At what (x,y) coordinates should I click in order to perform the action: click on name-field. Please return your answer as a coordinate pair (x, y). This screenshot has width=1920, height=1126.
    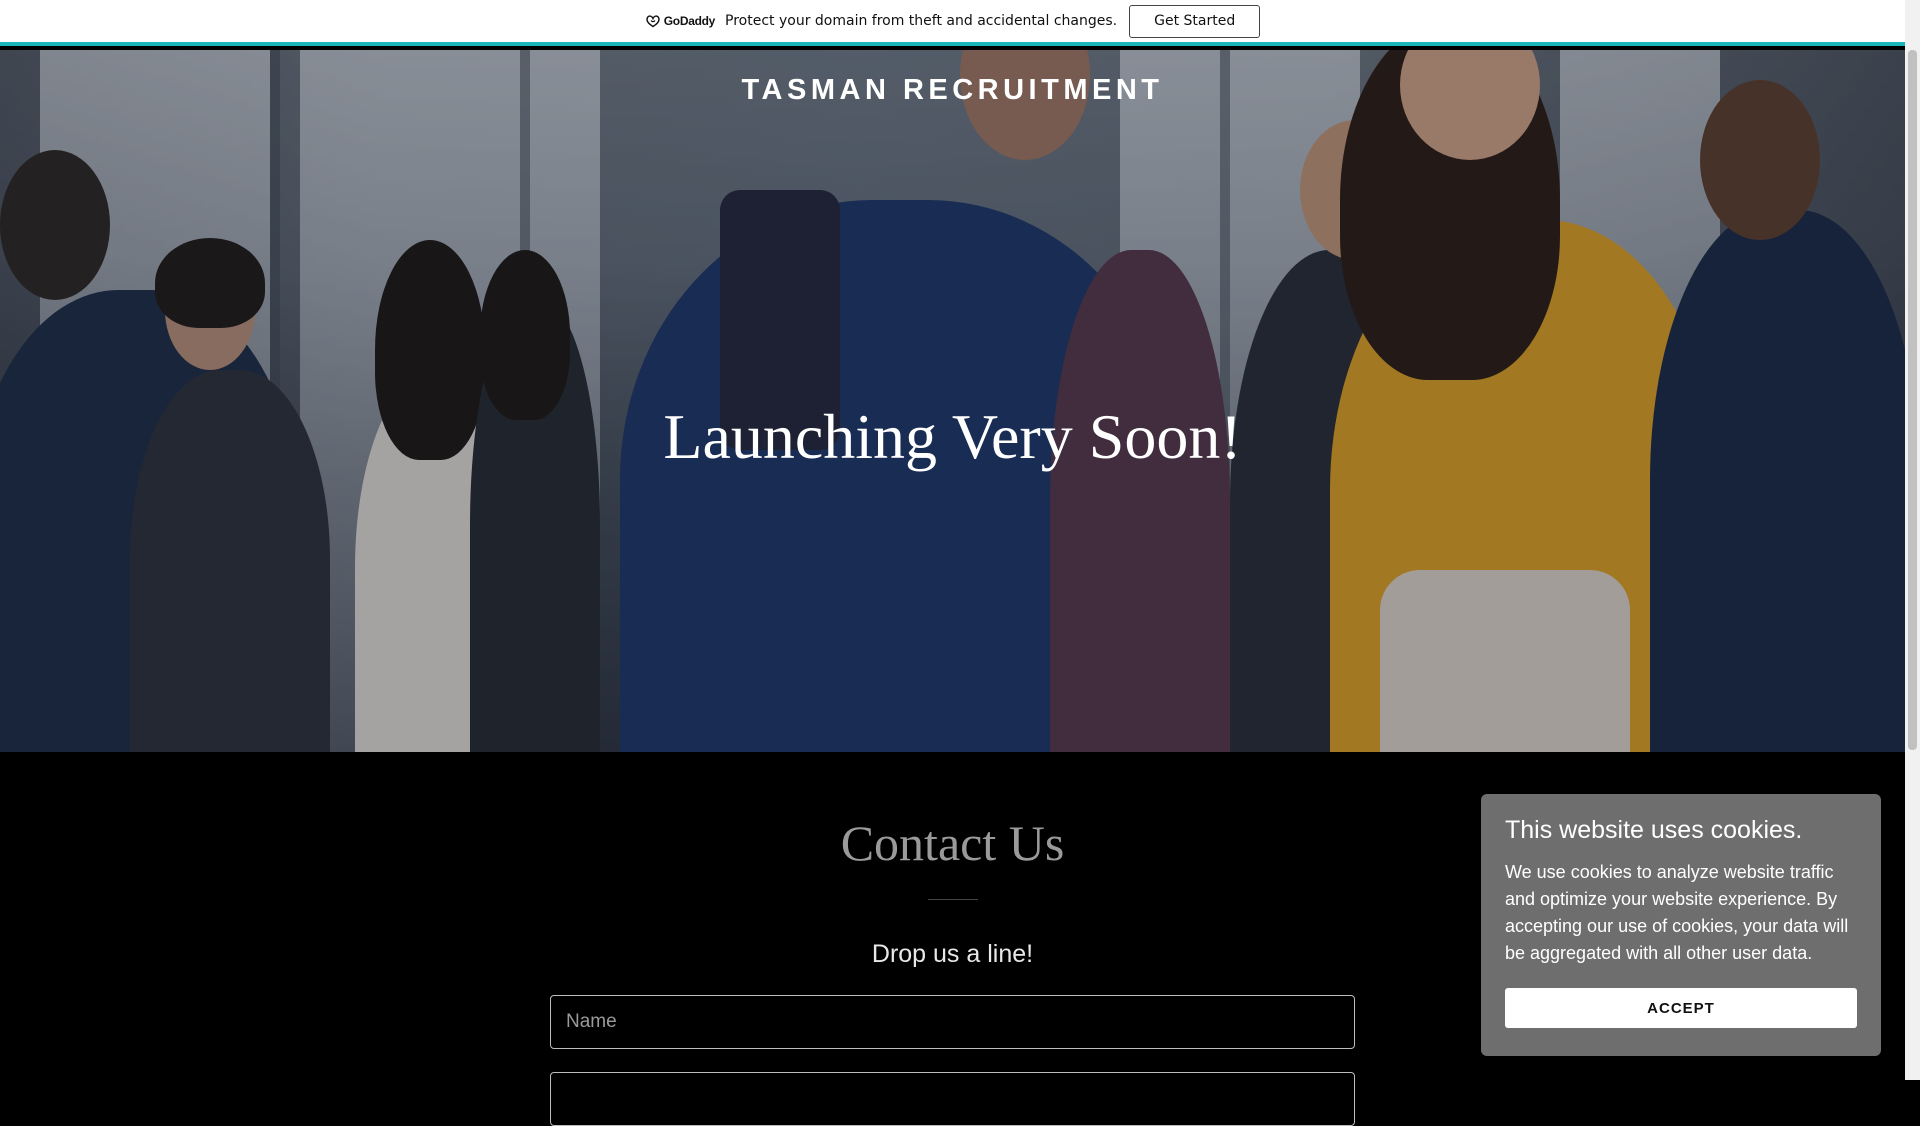
    Looking at the image, I should click on (952, 1022).